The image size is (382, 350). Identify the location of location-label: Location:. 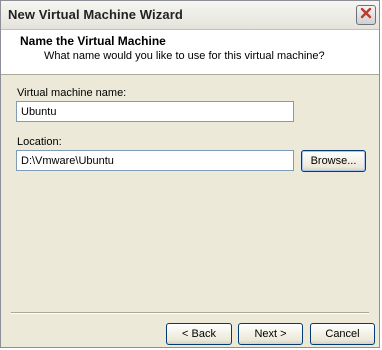
(39, 142).